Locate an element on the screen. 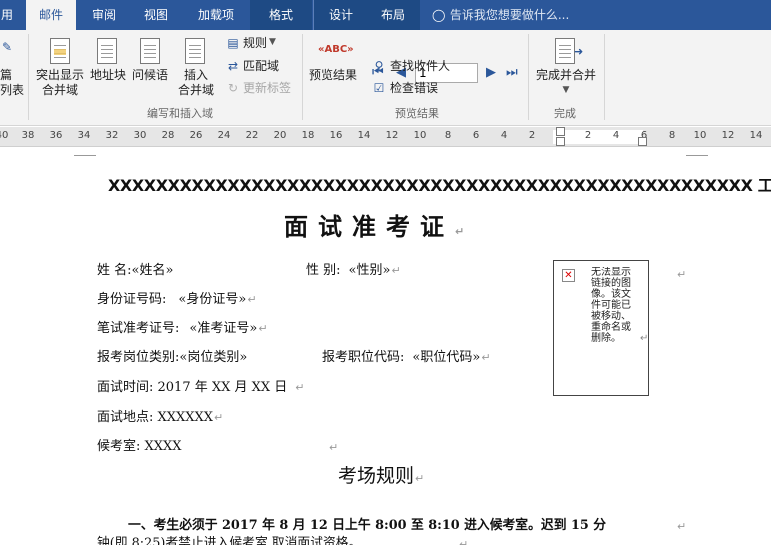 This screenshot has width=771, height=545. tab-design: 设计 is located at coordinates (341, 15).